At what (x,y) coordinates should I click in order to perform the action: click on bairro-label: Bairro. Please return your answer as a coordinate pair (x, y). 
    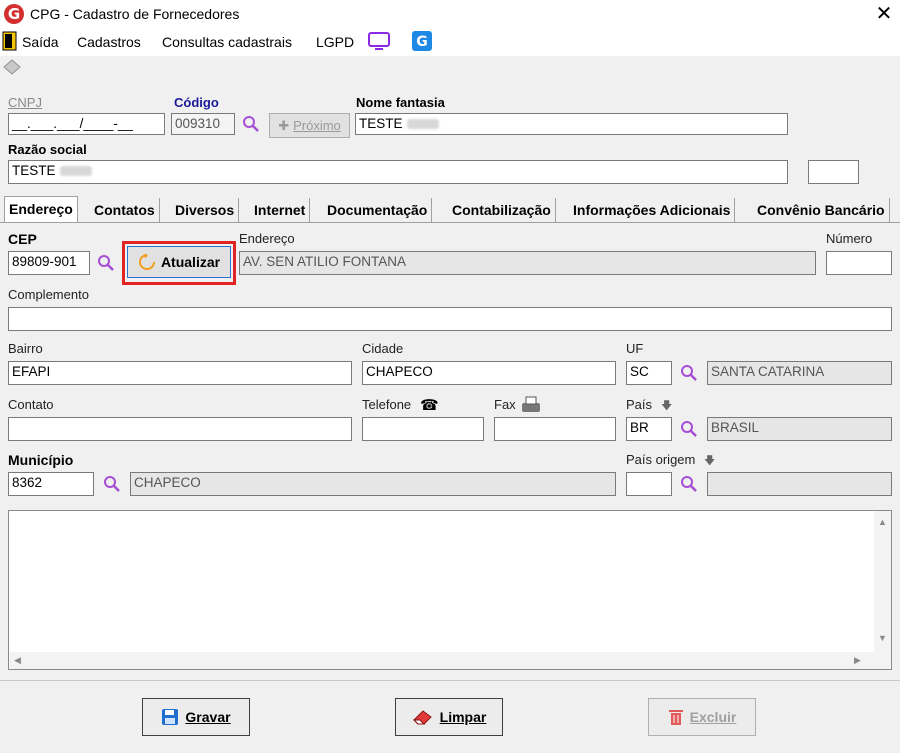
    Looking at the image, I should click on (25, 348).